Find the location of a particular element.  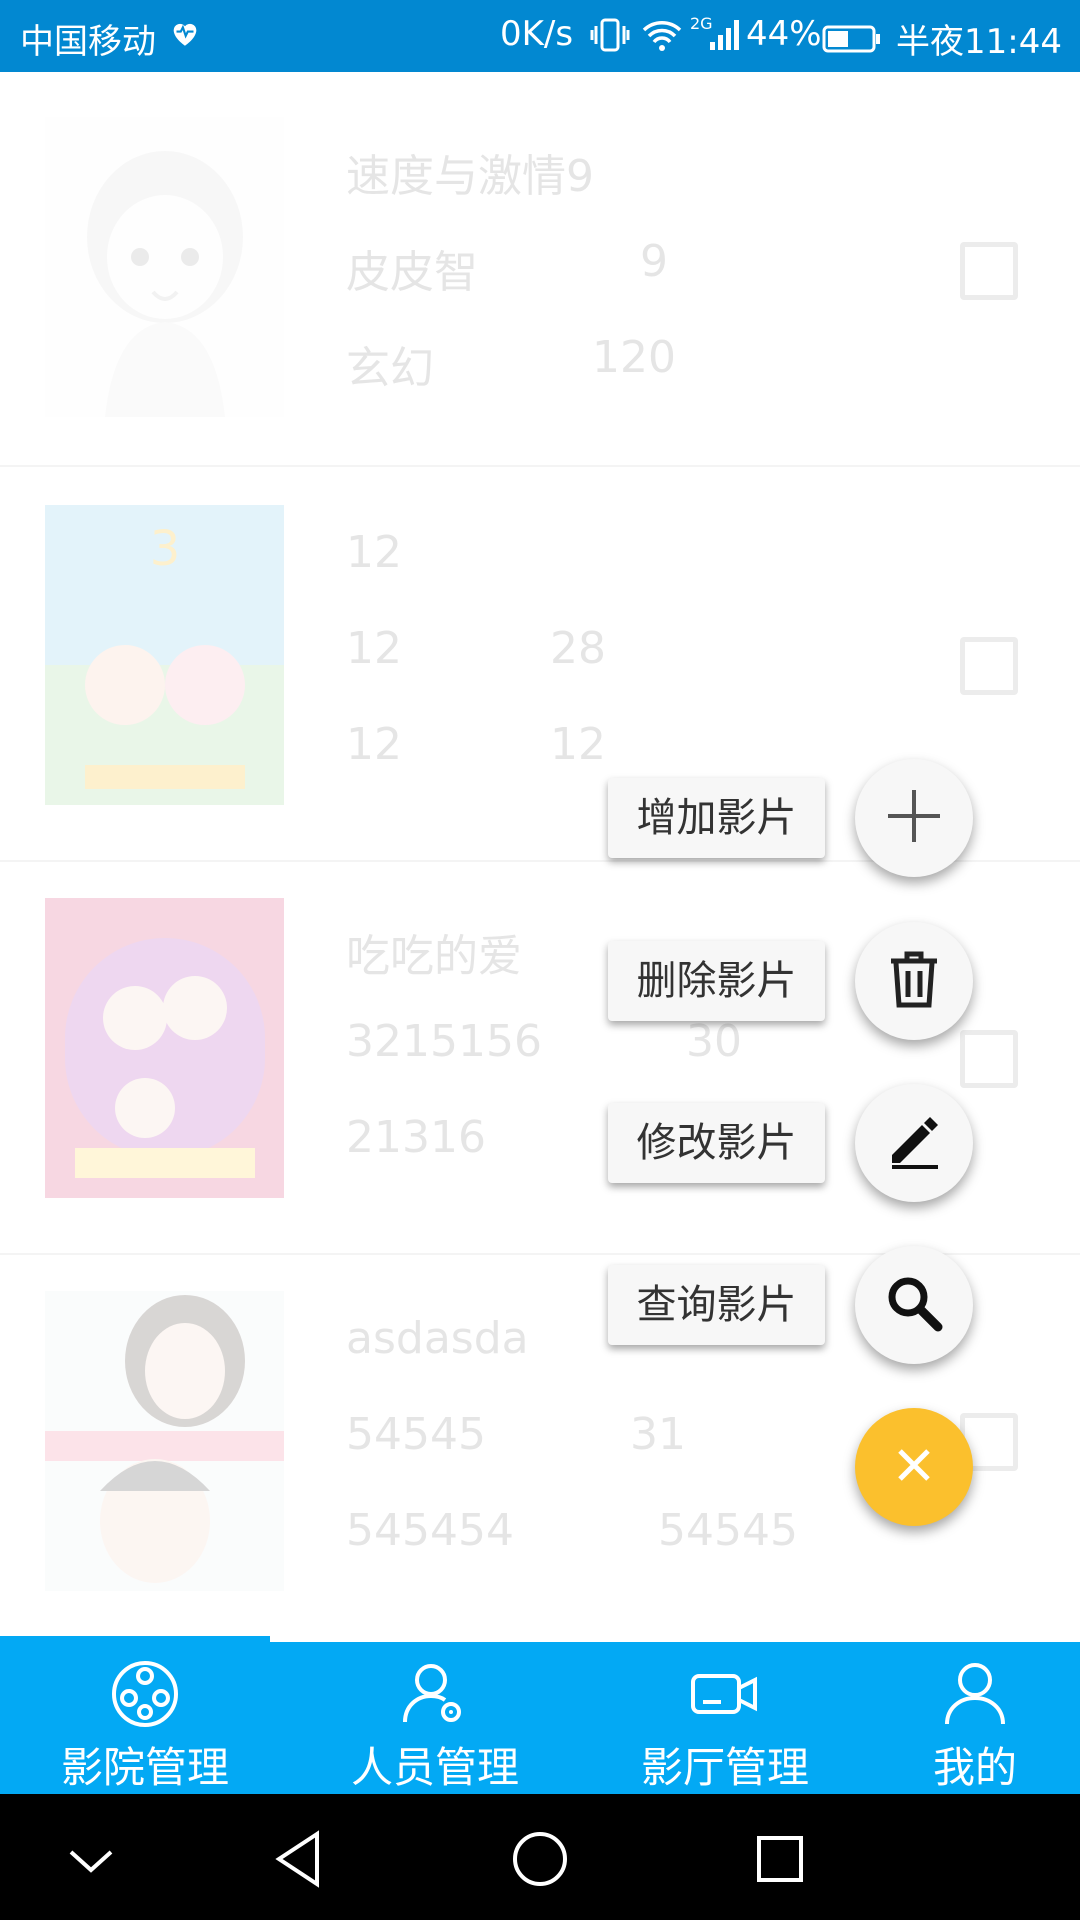

system-navigation-bar is located at coordinates (540, 1857).